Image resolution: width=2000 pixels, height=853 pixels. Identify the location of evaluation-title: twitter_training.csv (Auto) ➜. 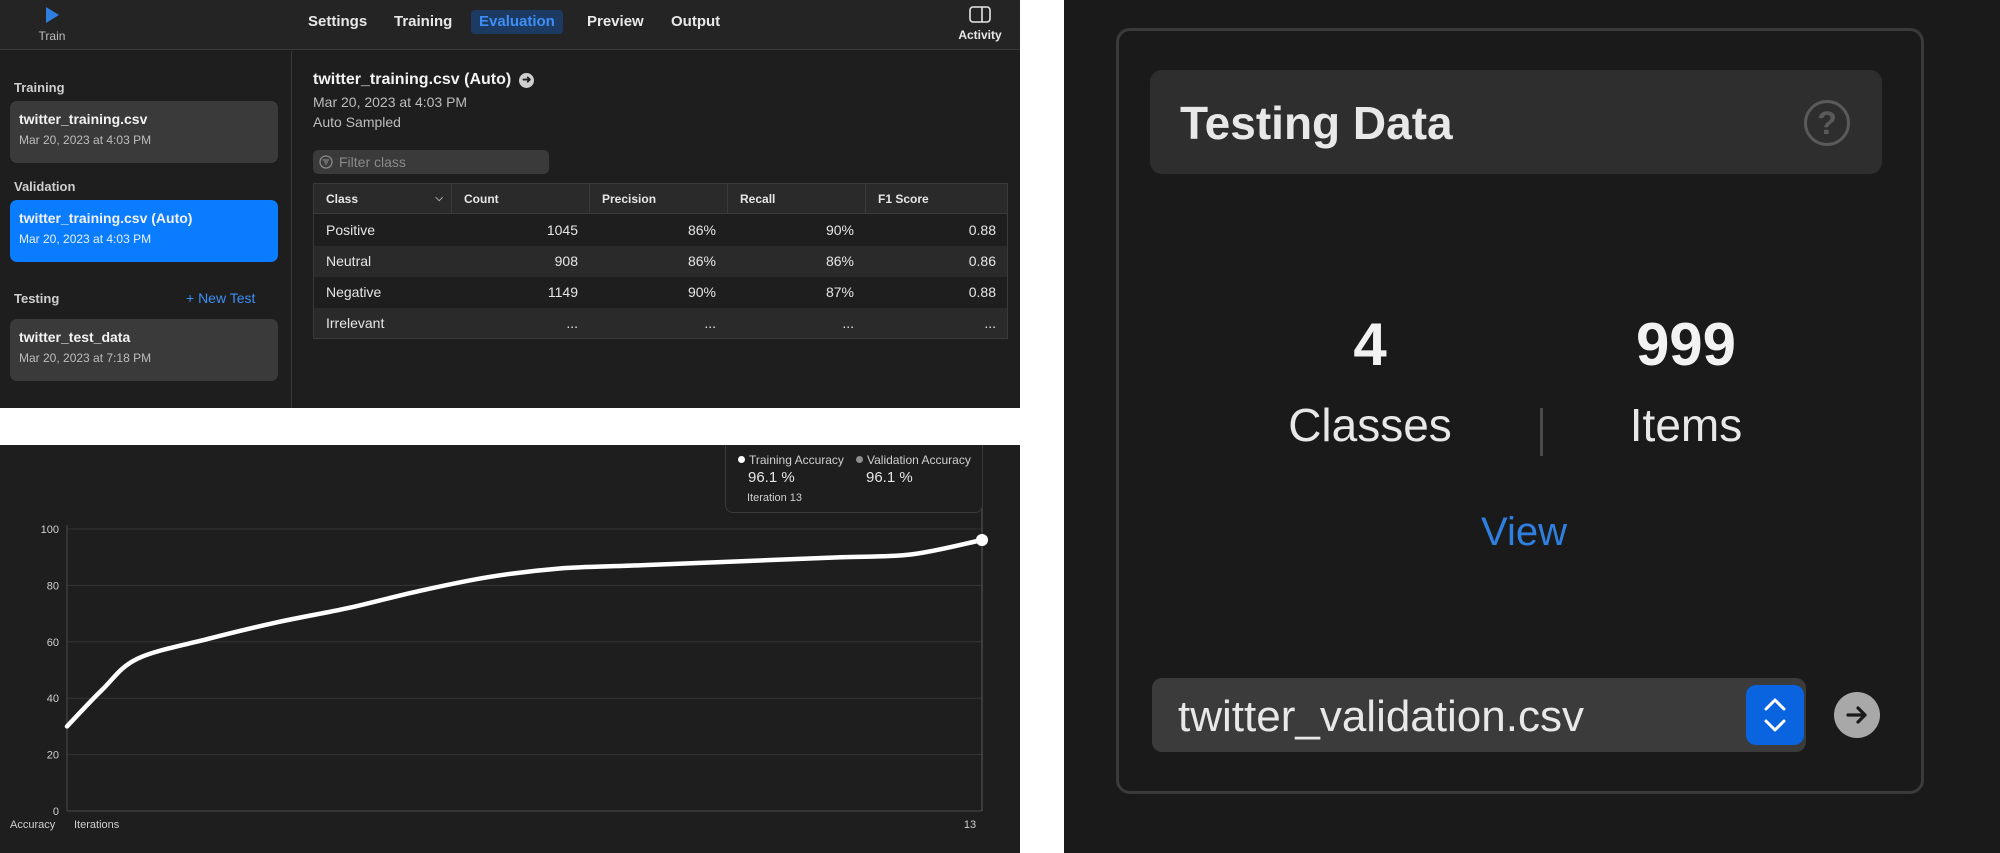
(424, 80).